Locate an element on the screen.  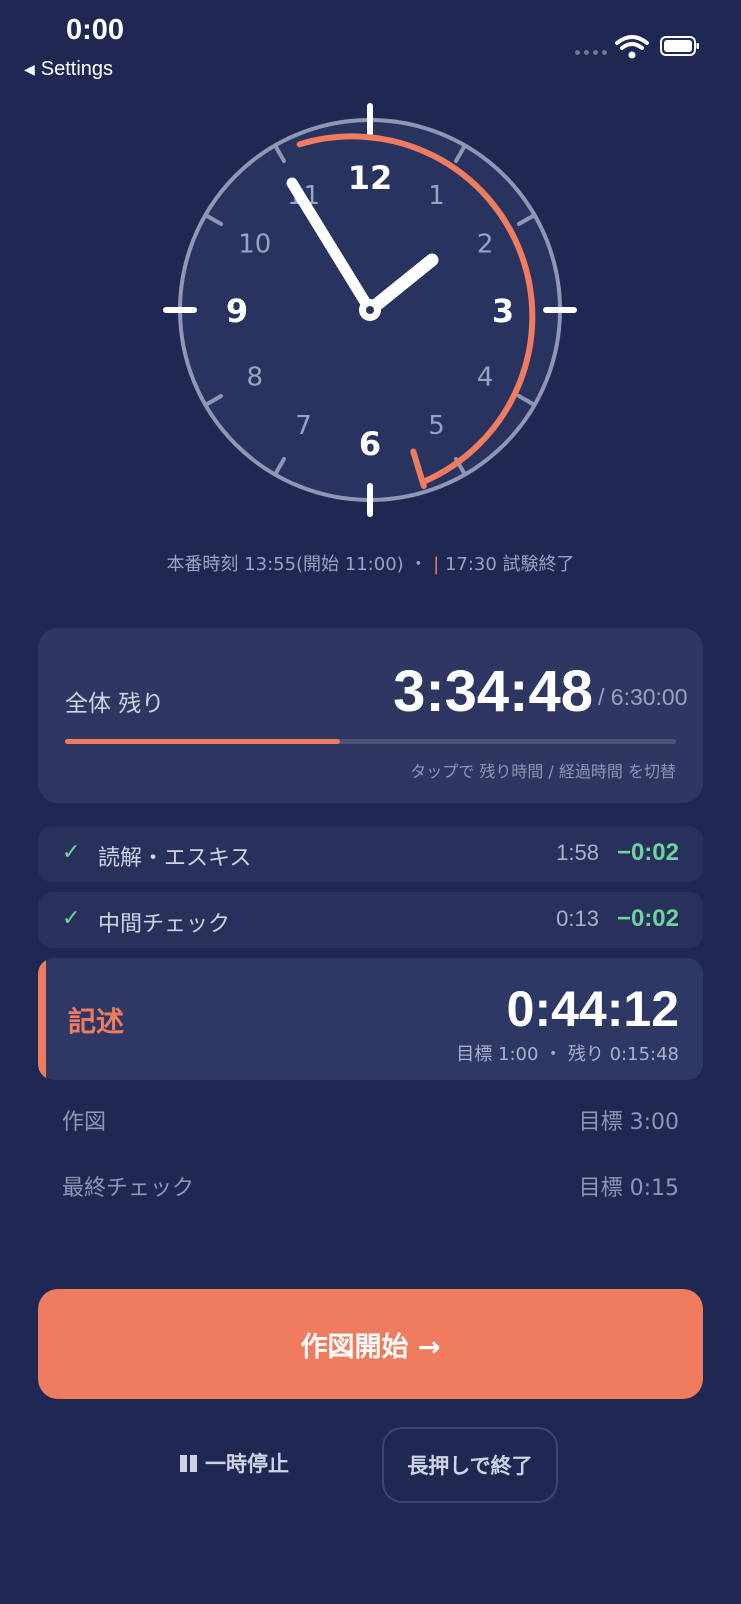
clock-numeral: 1 is located at coordinates (436, 196).